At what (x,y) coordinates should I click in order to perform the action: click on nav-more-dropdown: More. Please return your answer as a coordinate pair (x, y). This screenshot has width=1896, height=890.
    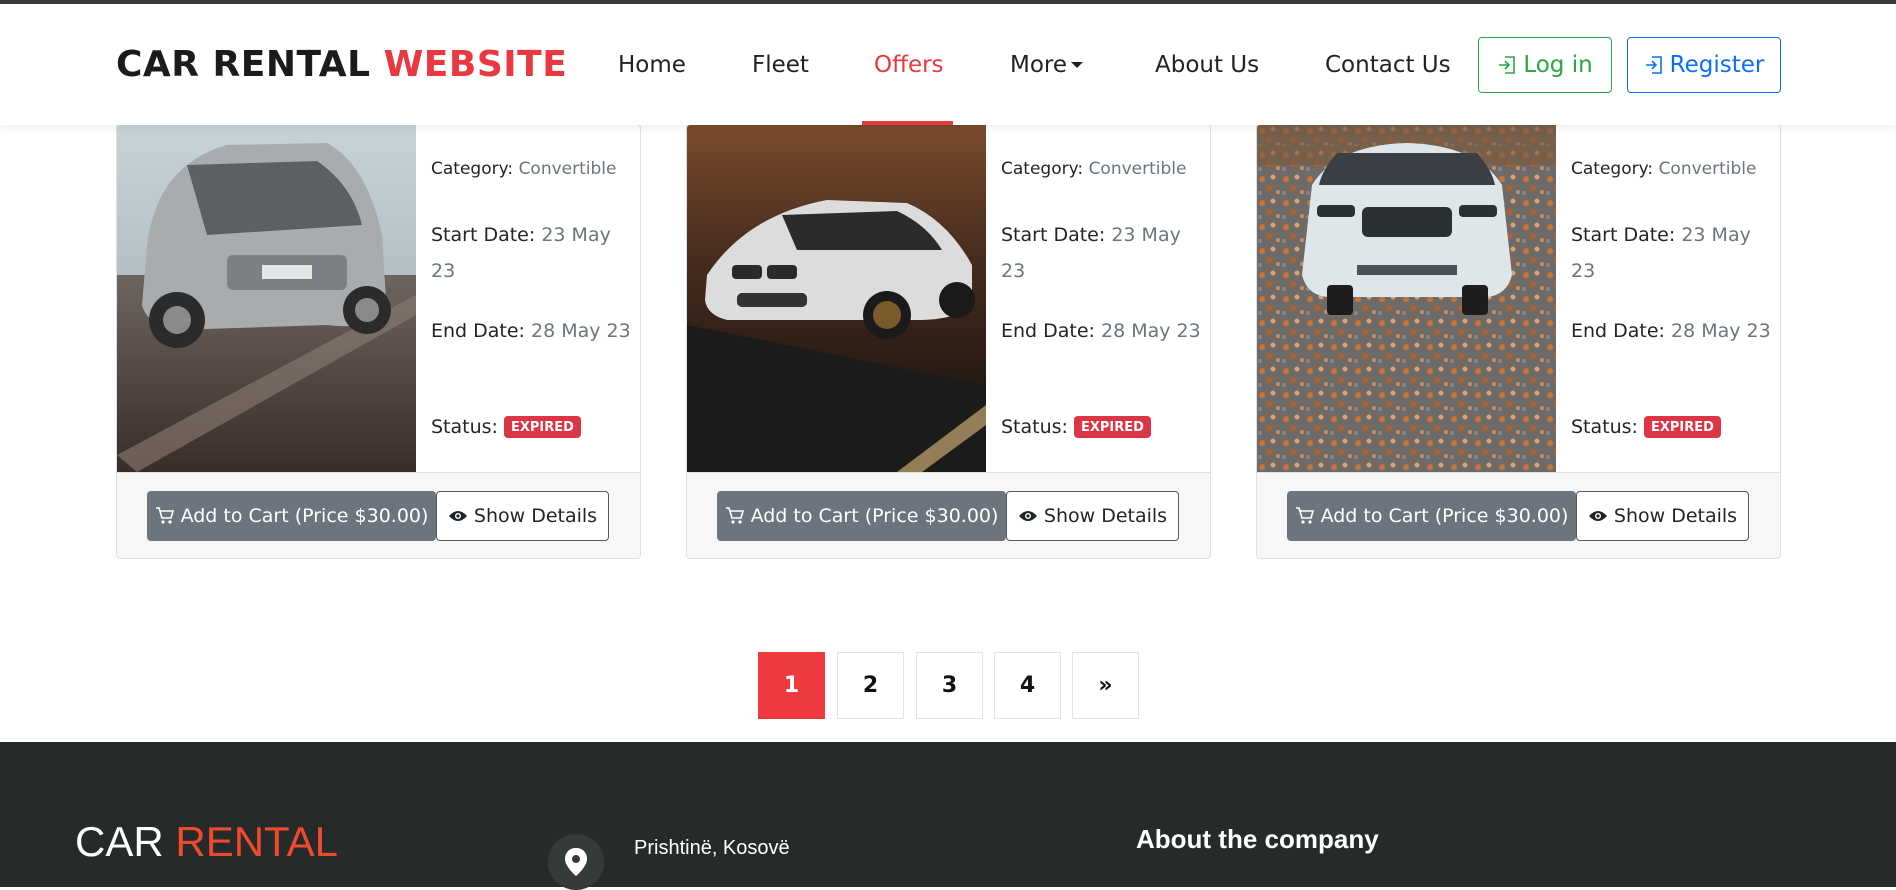
    Looking at the image, I should click on (1047, 65).